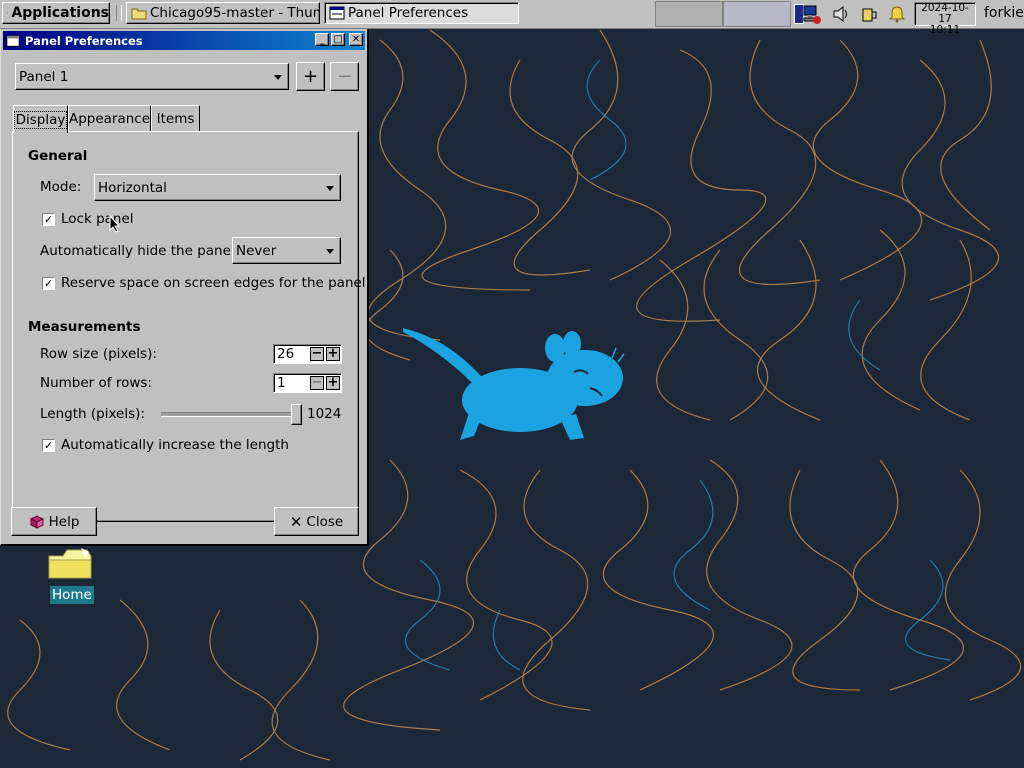 The width and height of the screenshot is (1024, 768). I want to click on volume-icon, so click(841, 14).